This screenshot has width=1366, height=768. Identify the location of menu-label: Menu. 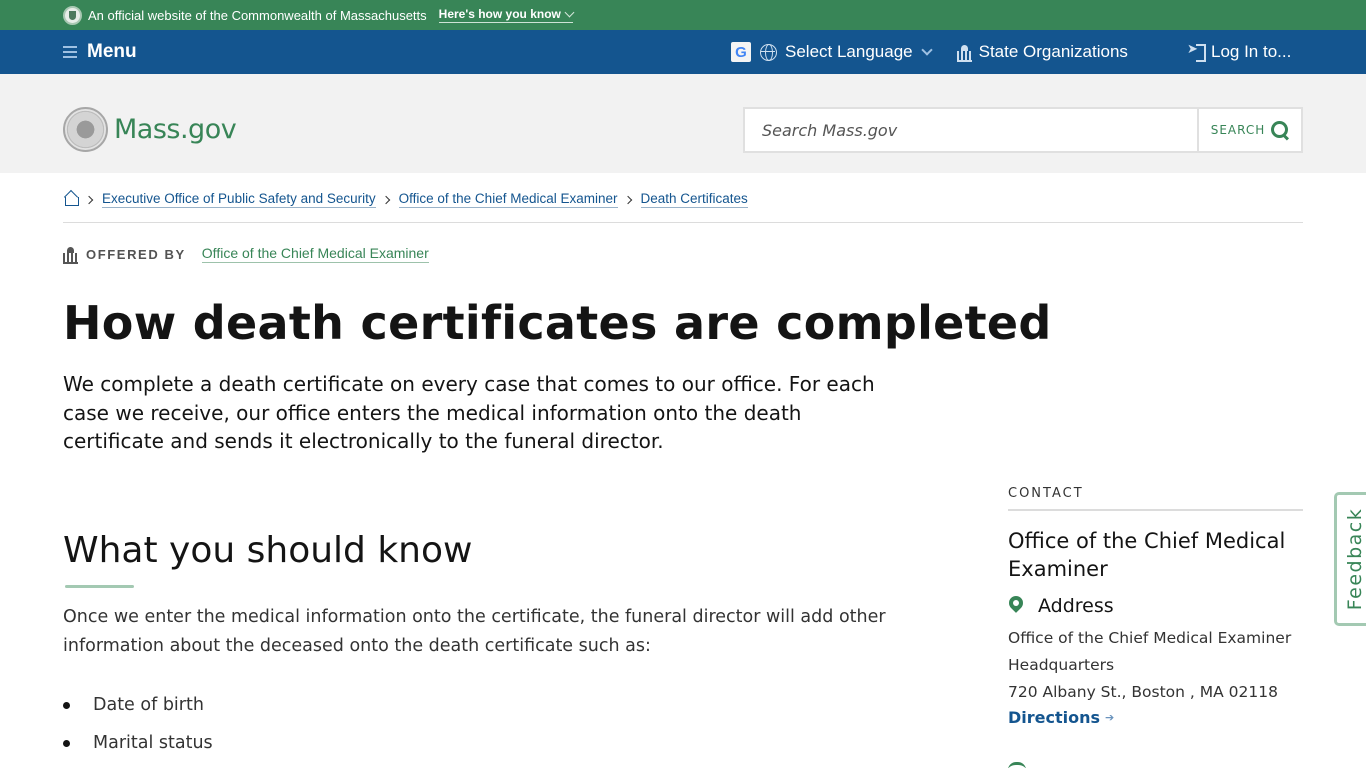
(112, 51).